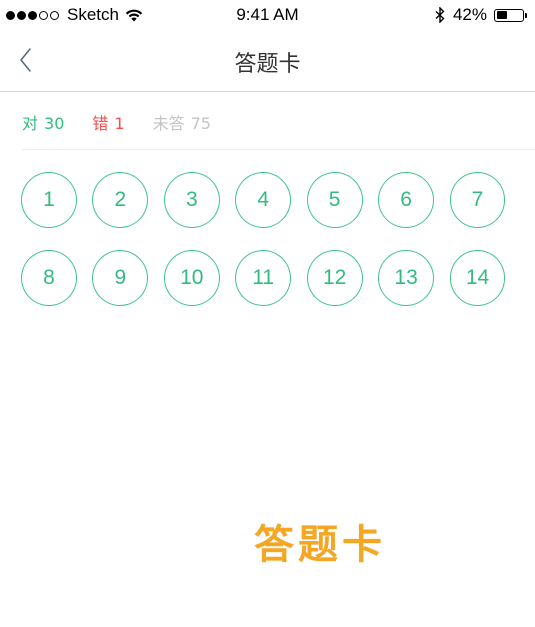 The image size is (535, 627). I want to click on status-right: 42%, so click(481, 15).